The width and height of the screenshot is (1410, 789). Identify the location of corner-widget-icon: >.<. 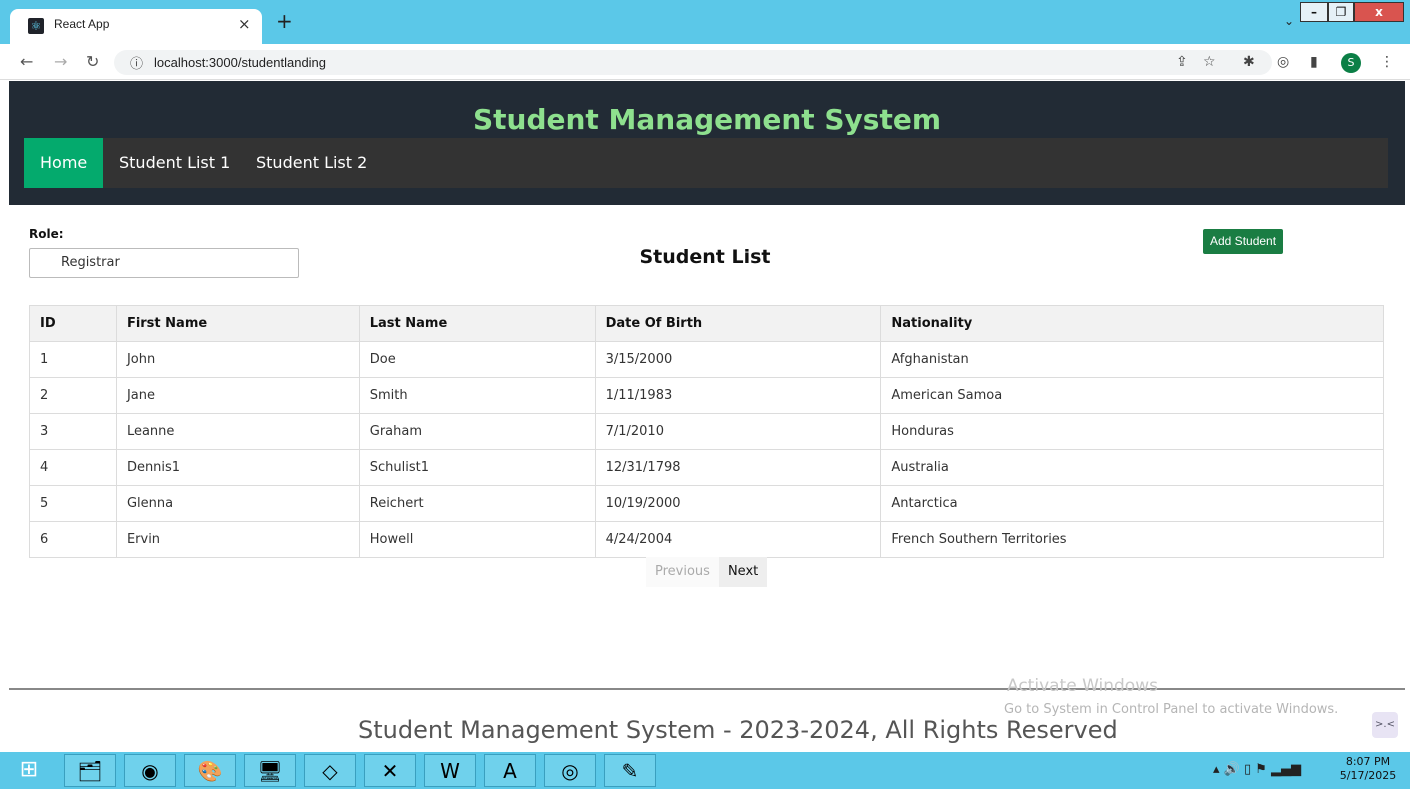
(1385, 725).